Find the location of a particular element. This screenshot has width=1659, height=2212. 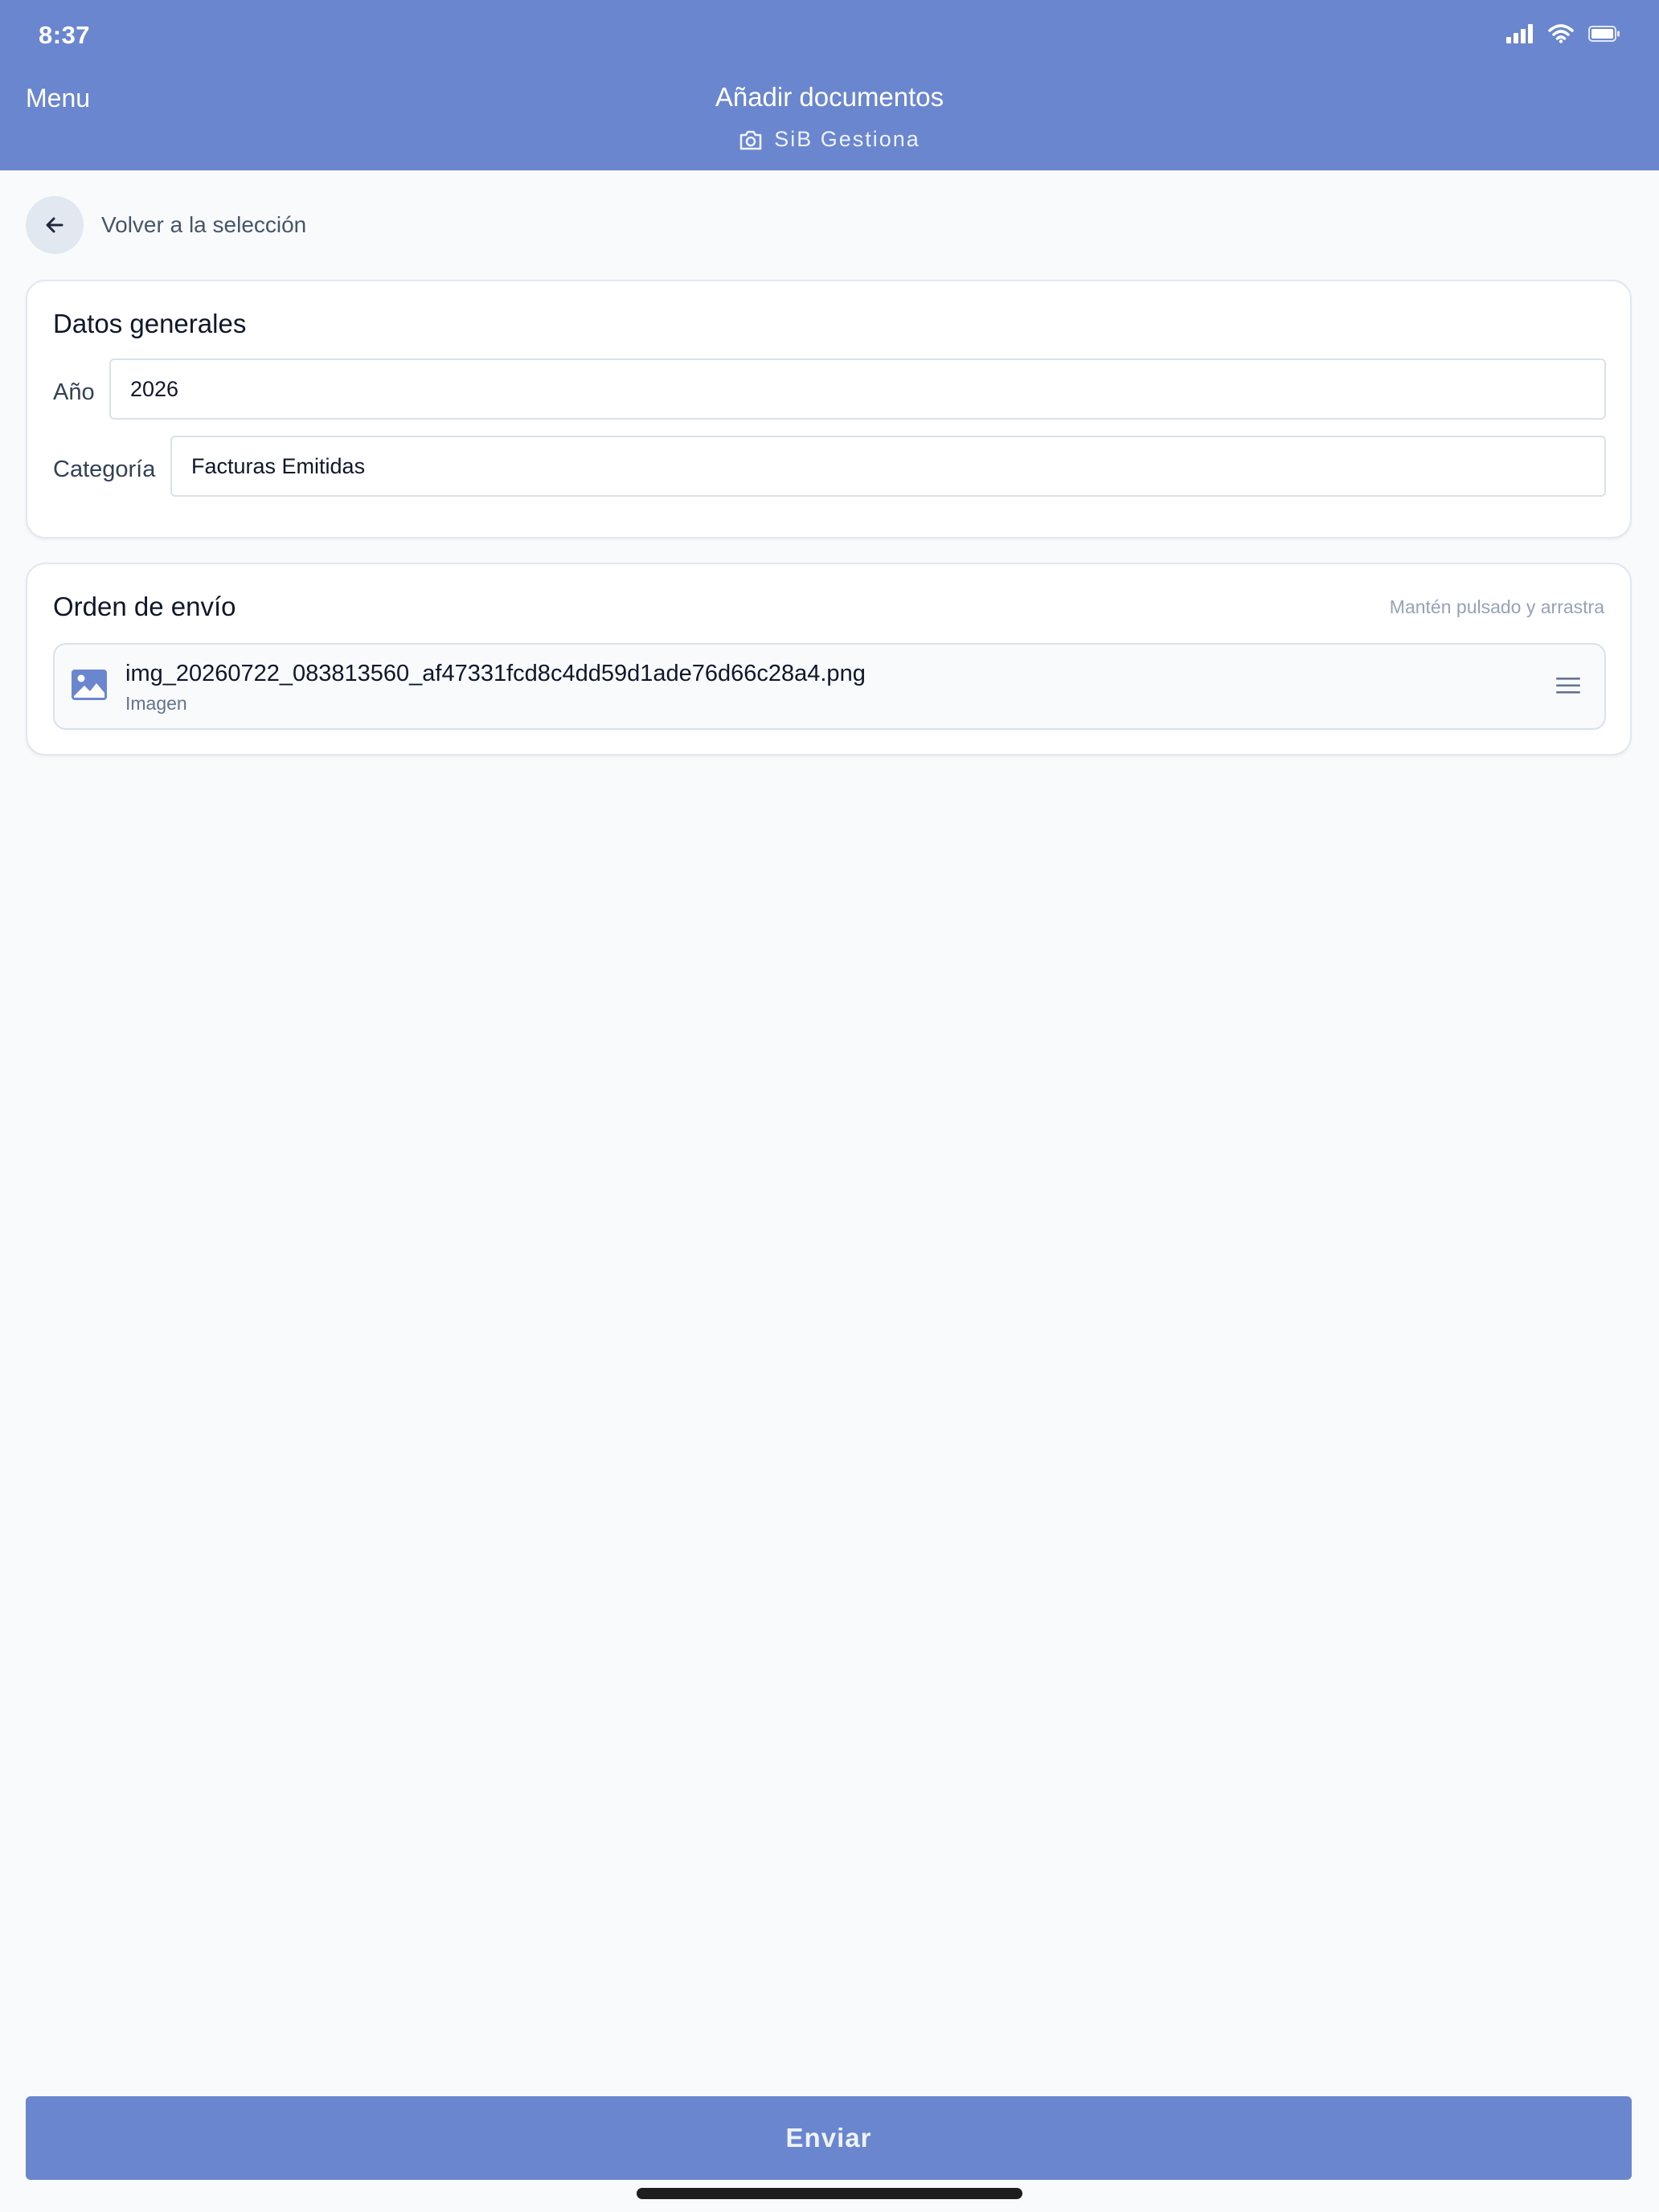

status-icons is located at coordinates (1563, 33).